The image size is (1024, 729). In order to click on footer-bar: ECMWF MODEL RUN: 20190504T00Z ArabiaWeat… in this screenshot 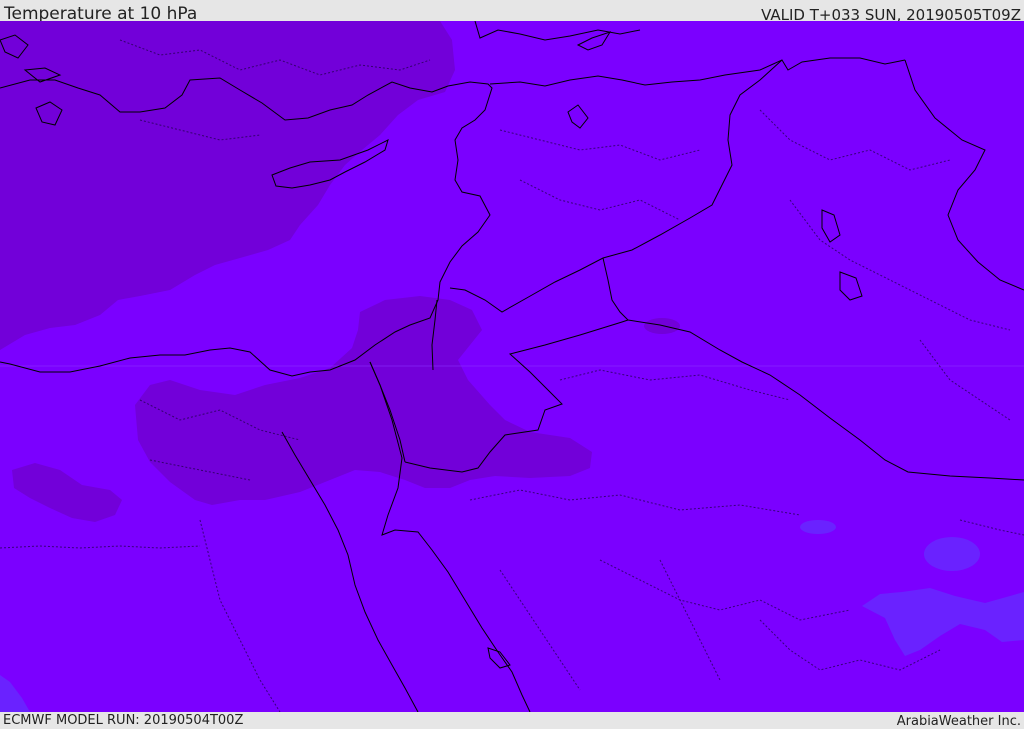, I will do `click(512, 720)`.